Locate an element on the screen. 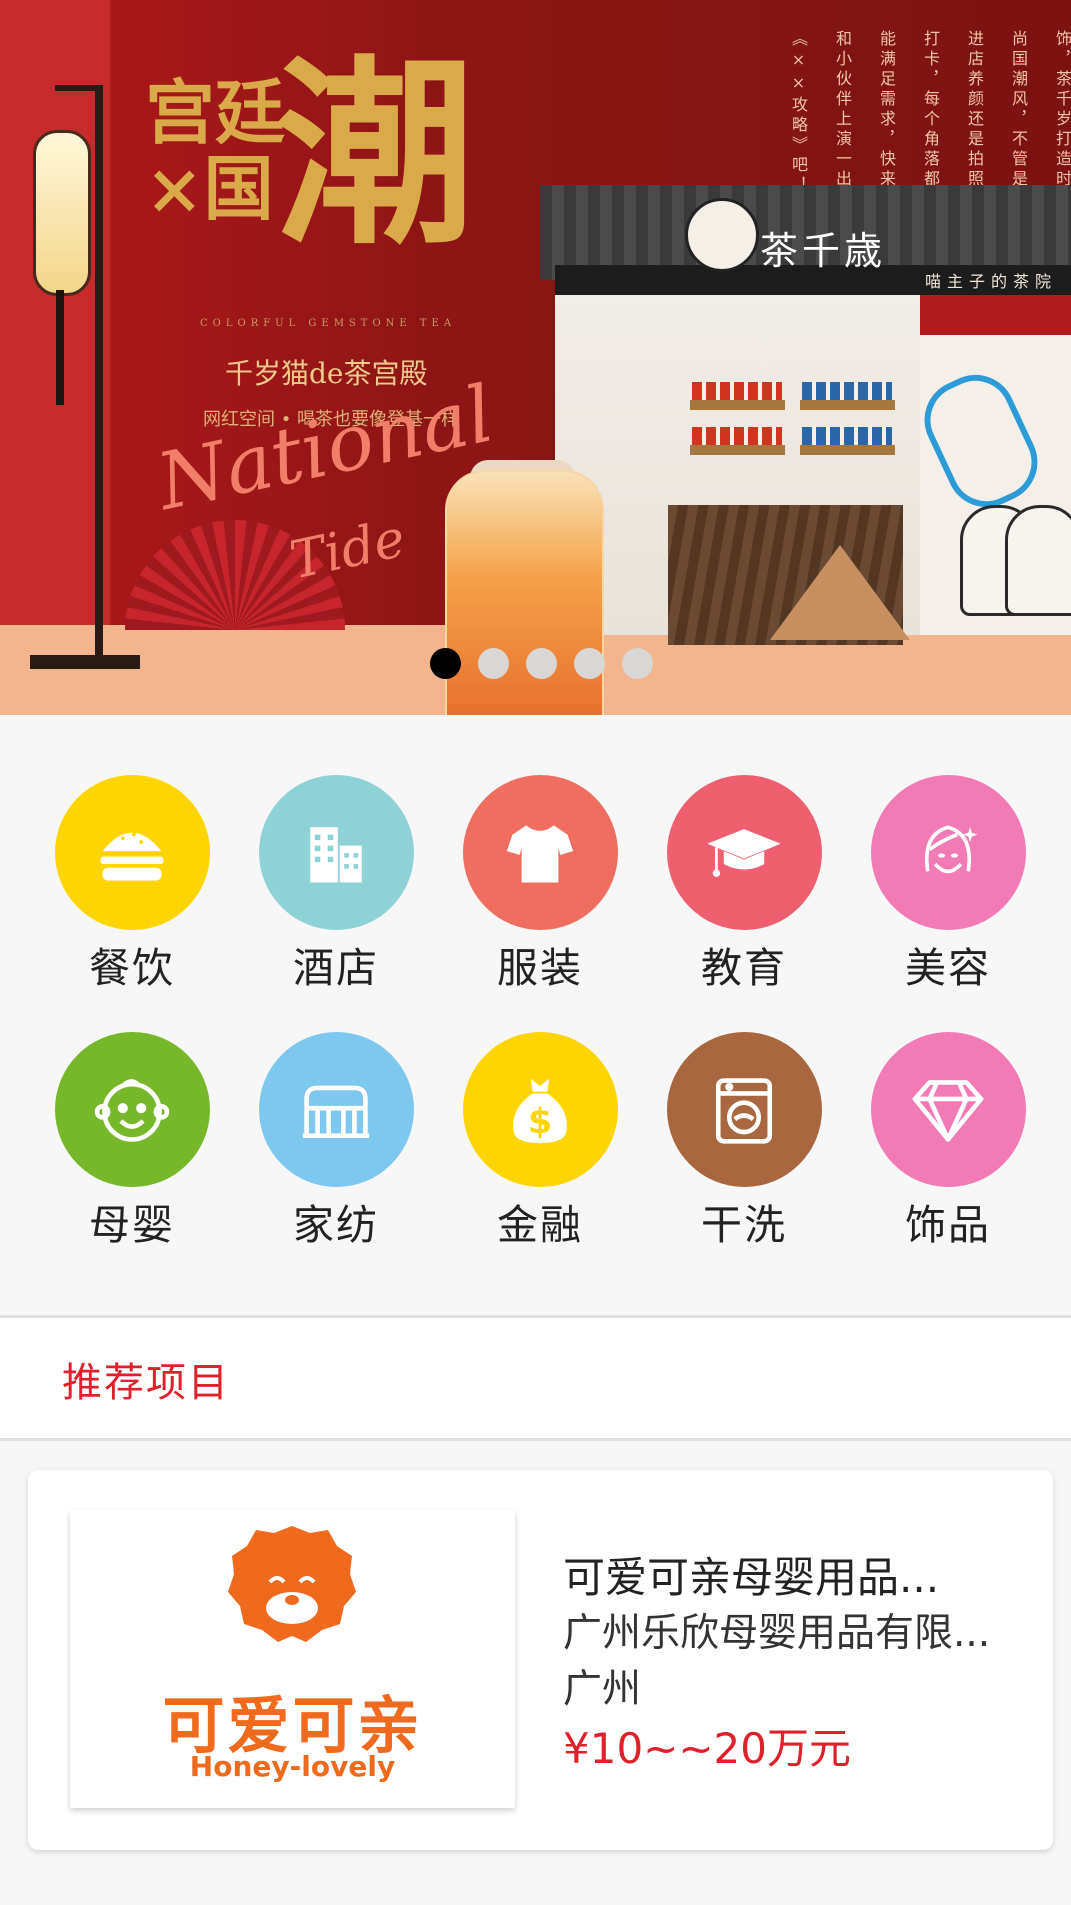 Image resolution: width=1071 pixels, height=1905 pixels. shop-name: 茶千歳 is located at coordinates (823, 251).